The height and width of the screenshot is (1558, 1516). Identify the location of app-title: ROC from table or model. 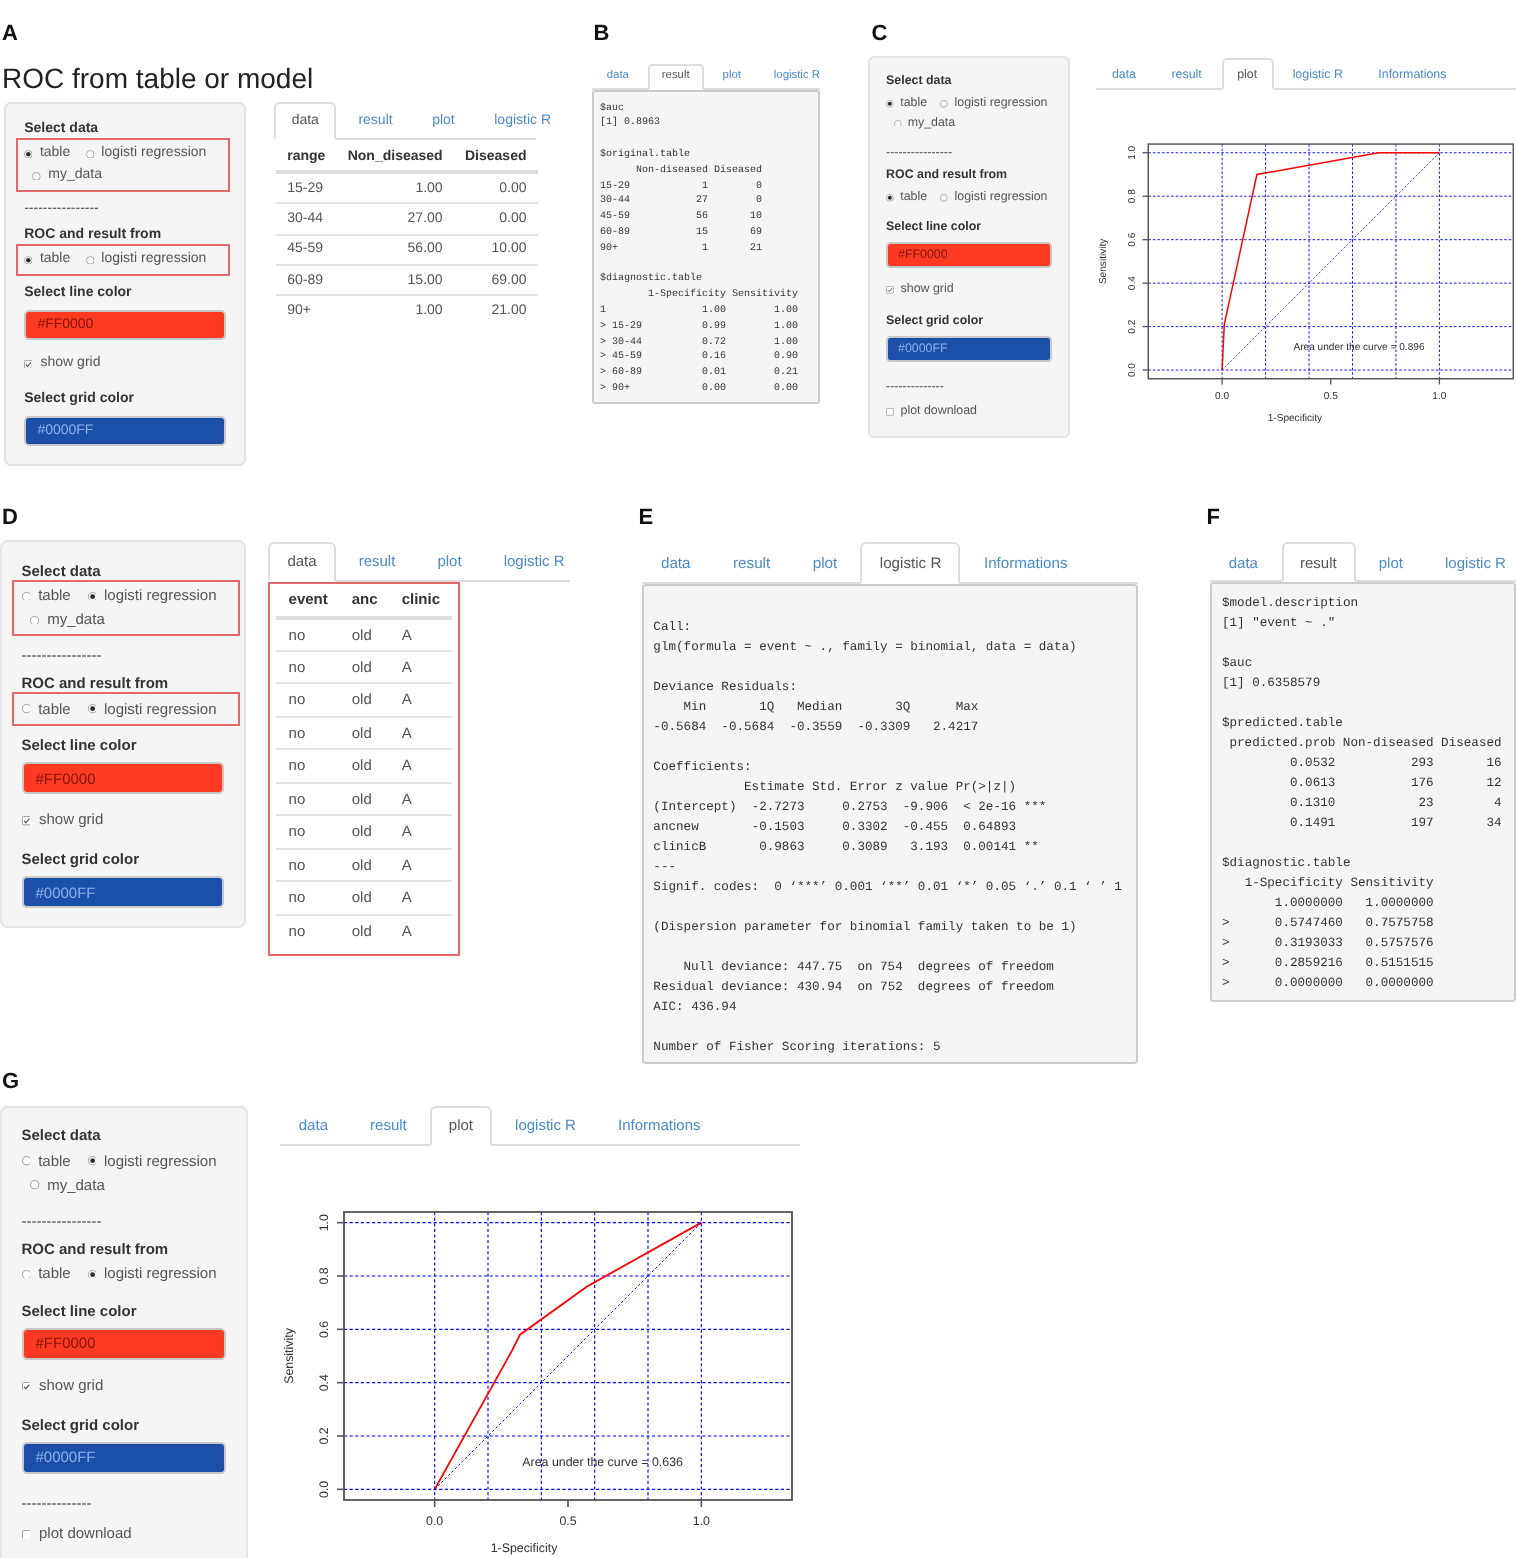
(158, 77).